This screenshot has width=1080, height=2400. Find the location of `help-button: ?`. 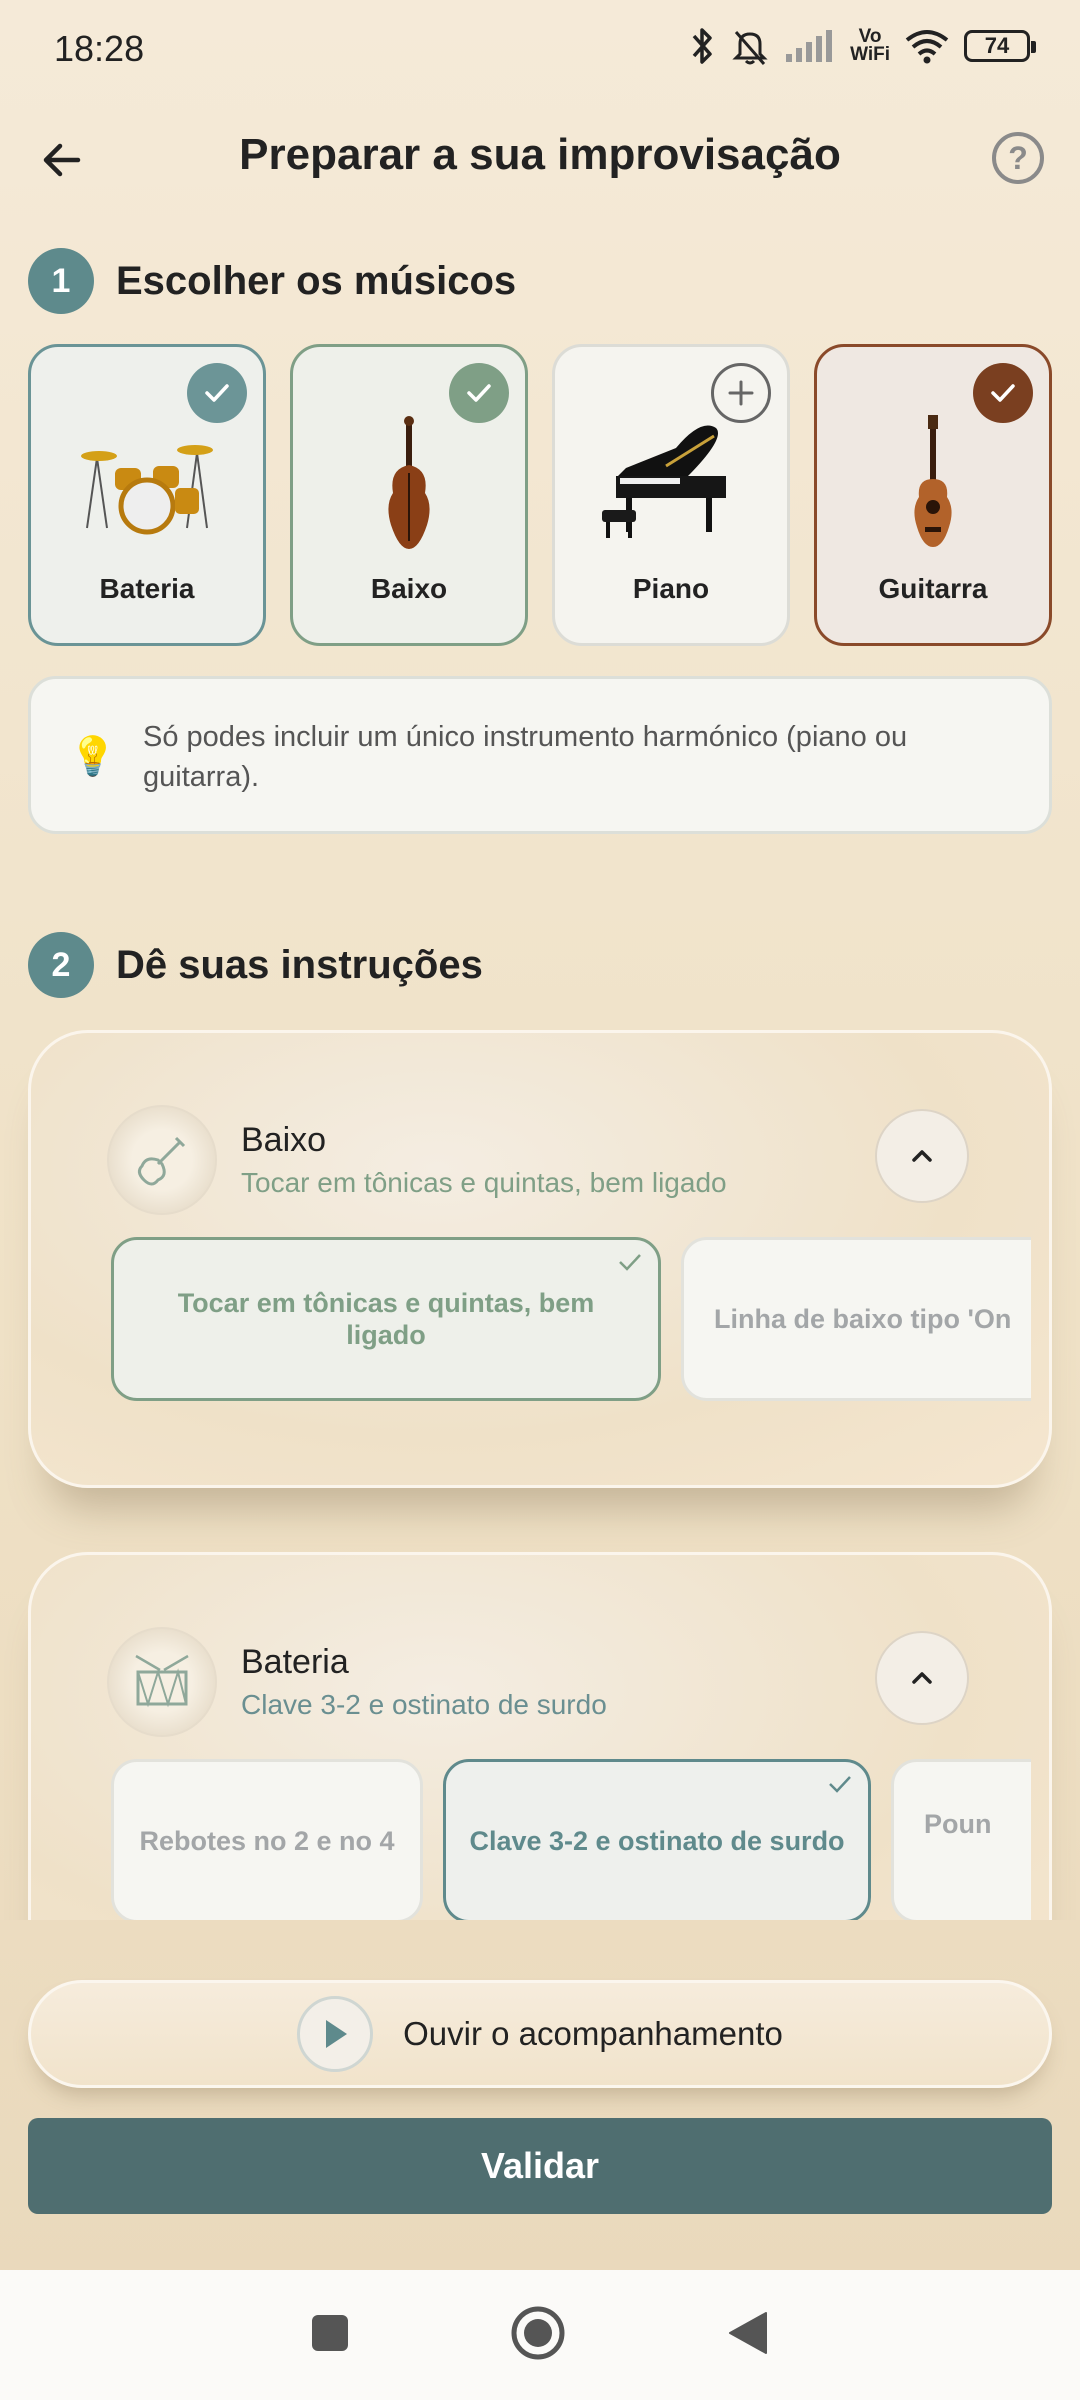

help-button: ? is located at coordinates (1018, 158).